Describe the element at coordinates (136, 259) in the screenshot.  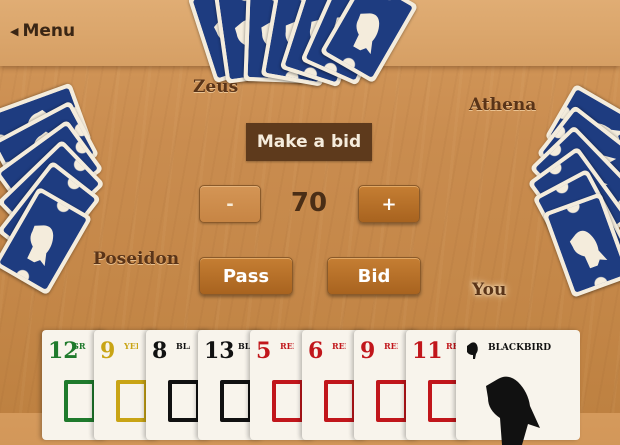
I see `player-name-poseidon: Poseidon` at that location.